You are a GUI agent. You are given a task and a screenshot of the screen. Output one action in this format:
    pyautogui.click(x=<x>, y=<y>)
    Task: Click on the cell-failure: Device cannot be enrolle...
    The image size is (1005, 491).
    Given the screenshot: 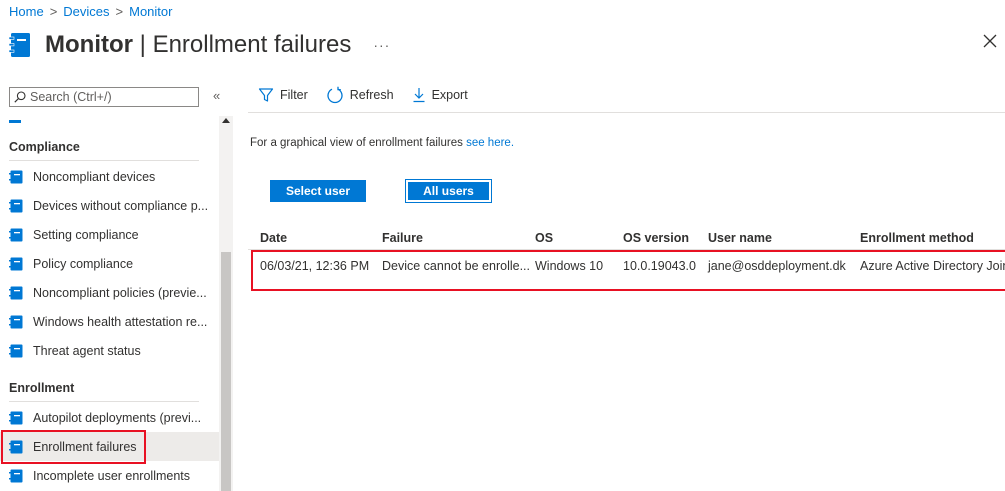 What is the action you would take?
    pyautogui.click(x=456, y=266)
    